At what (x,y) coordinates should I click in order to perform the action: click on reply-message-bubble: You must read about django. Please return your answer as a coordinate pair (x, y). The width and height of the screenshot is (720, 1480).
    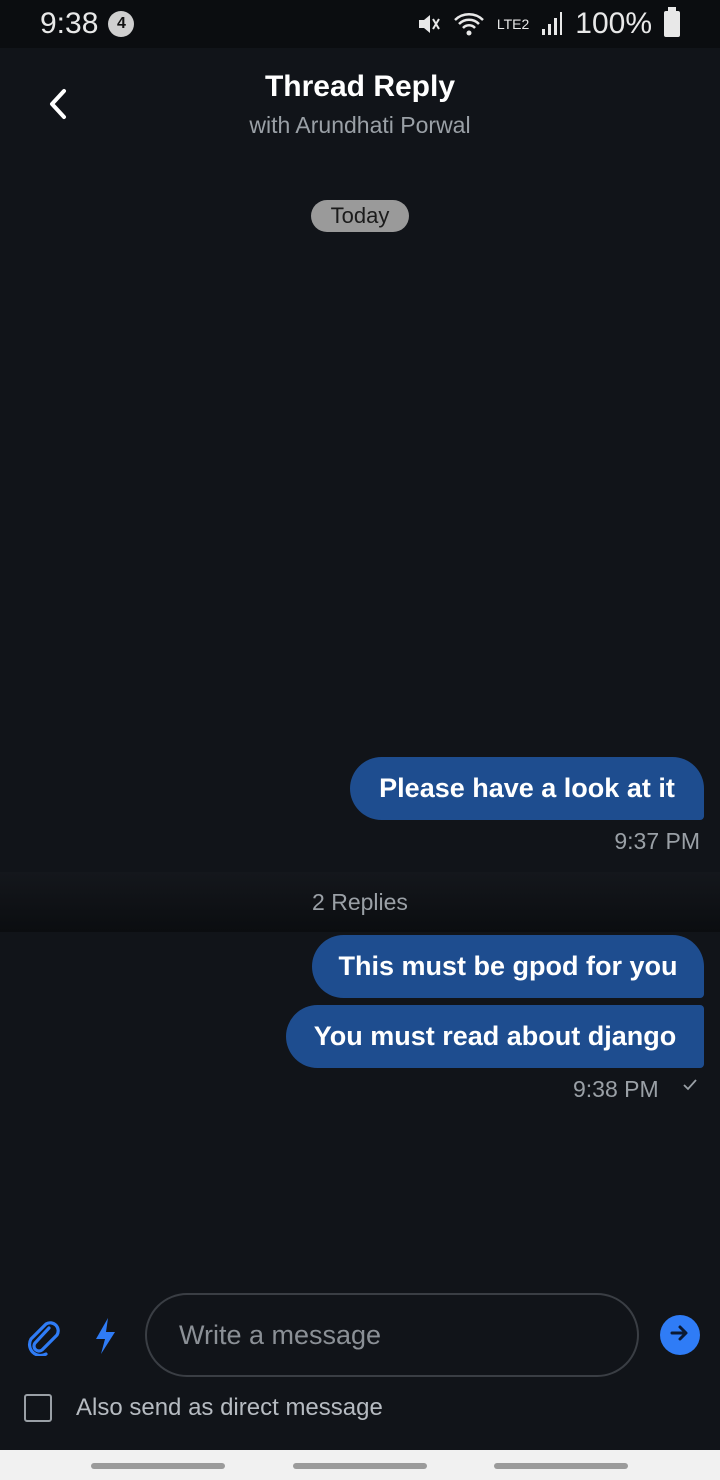
    Looking at the image, I should click on (495, 1036).